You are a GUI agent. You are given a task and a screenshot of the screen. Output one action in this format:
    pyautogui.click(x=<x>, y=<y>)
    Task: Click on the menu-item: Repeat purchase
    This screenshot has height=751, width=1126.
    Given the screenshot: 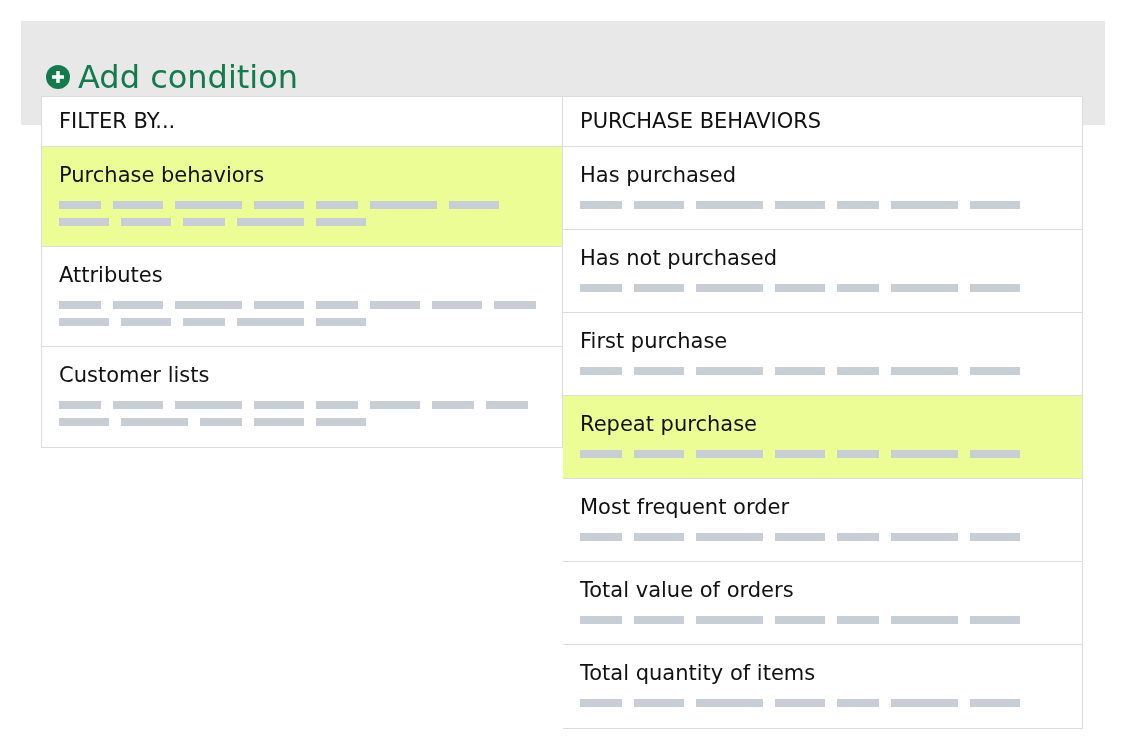 What is the action you would take?
    pyautogui.click(x=822, y=437)
    